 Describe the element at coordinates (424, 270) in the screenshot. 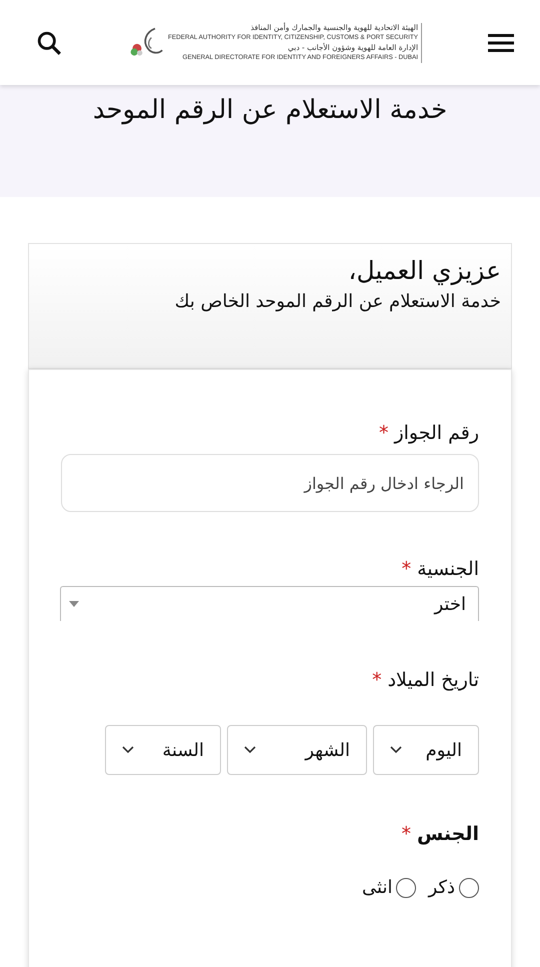

I see `greeting-text: عزيزي العميل،` at that location.